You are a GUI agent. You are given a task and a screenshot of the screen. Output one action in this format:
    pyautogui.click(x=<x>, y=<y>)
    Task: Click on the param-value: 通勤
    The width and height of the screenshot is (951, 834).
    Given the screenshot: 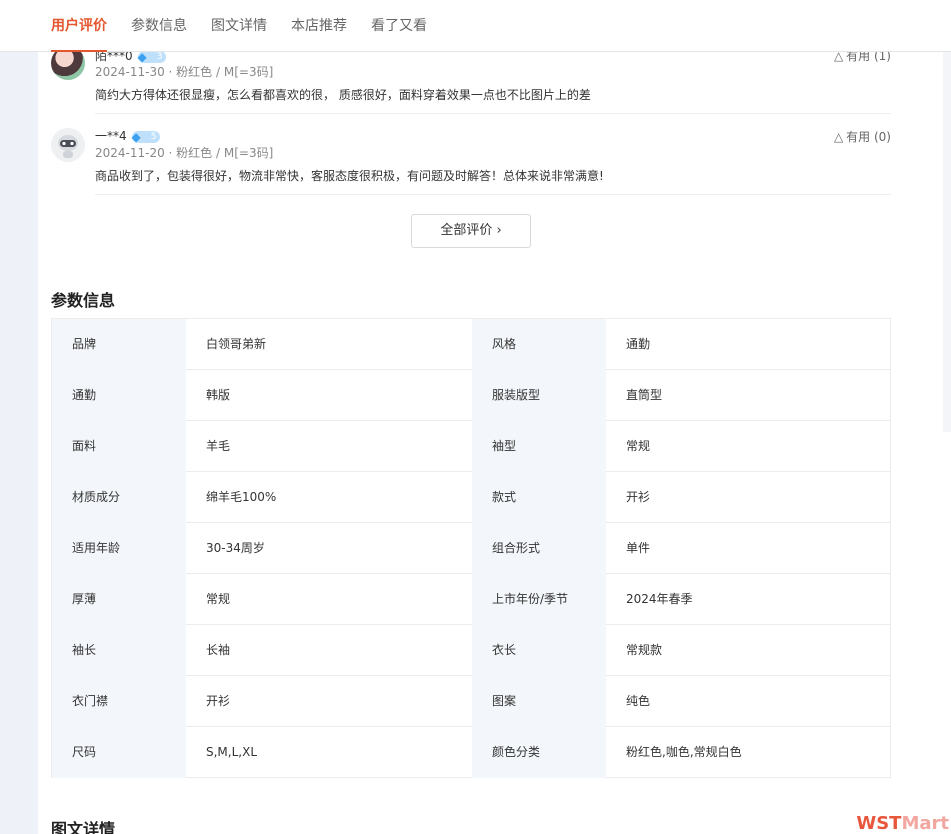 What is the action you would take?
    pyautogui.click(x=638, y=344)
    